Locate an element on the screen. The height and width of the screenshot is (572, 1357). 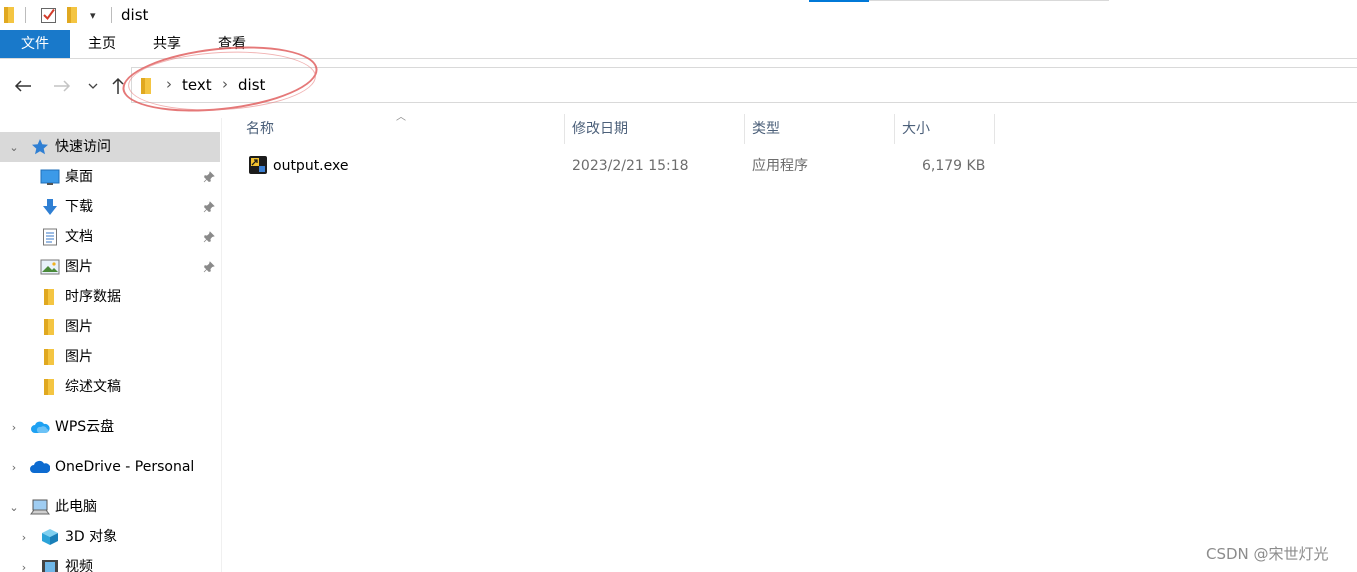
up-arrow-icon is located at coordinates (118, 86).